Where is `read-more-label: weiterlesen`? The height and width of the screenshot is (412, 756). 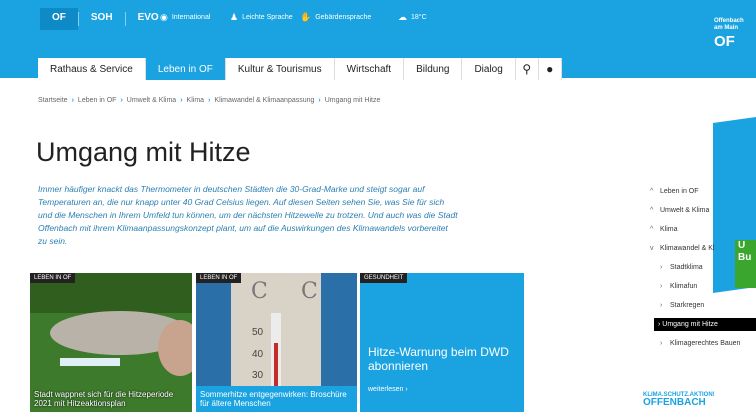
read-more-label: weiterlesen is located at coordinates (386, 389).